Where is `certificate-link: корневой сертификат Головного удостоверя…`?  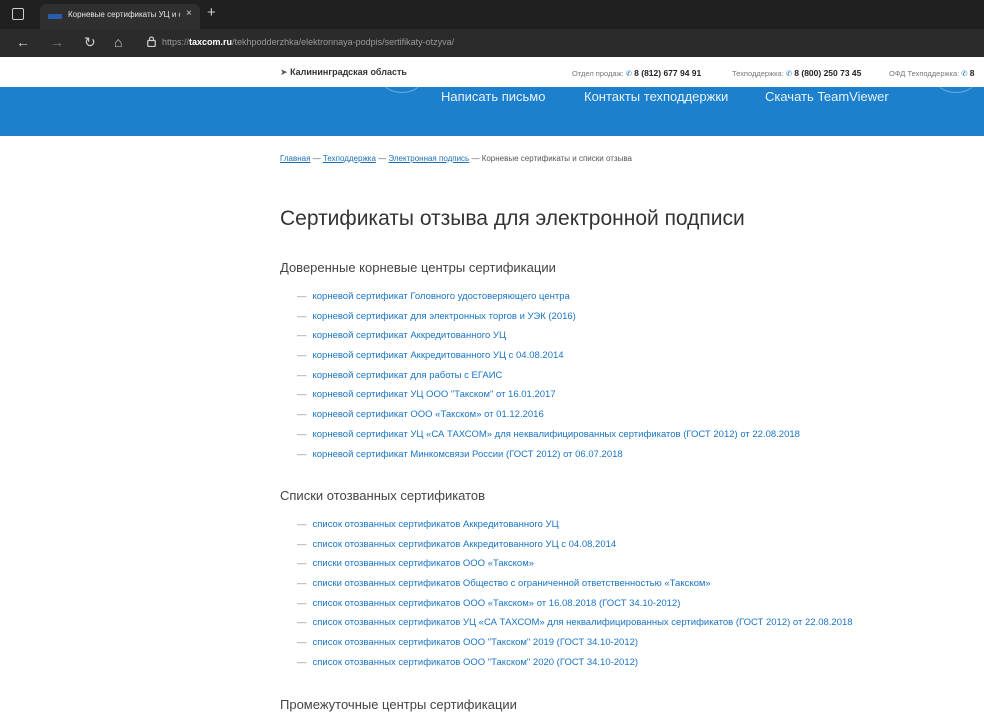
certificate-link: корневой сертификат Головного удостоверя… is located at coordinates (441, 296).